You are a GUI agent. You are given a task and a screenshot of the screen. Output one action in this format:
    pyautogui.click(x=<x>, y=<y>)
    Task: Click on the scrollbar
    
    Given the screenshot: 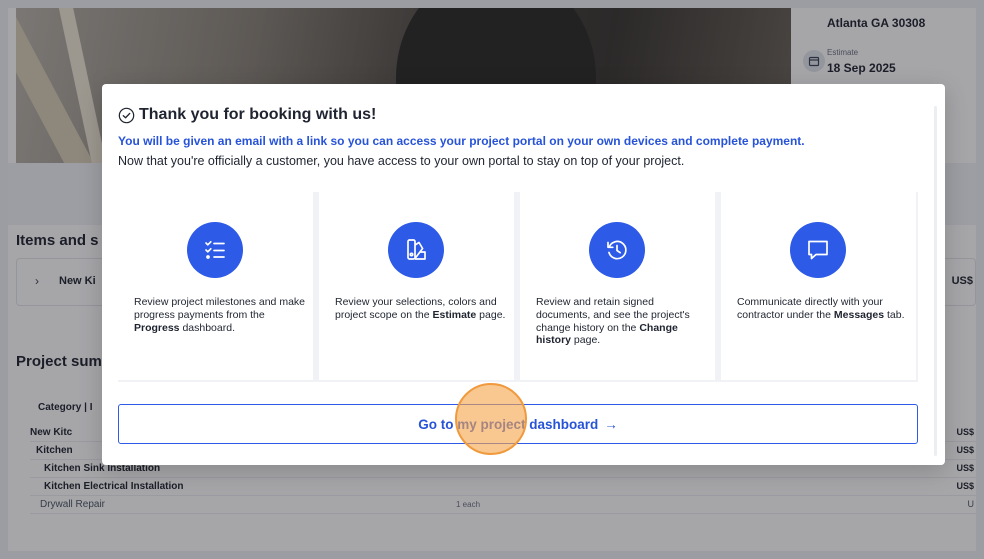 What is the action you would take?
    pyautogui.click(x=935, y=281)
    